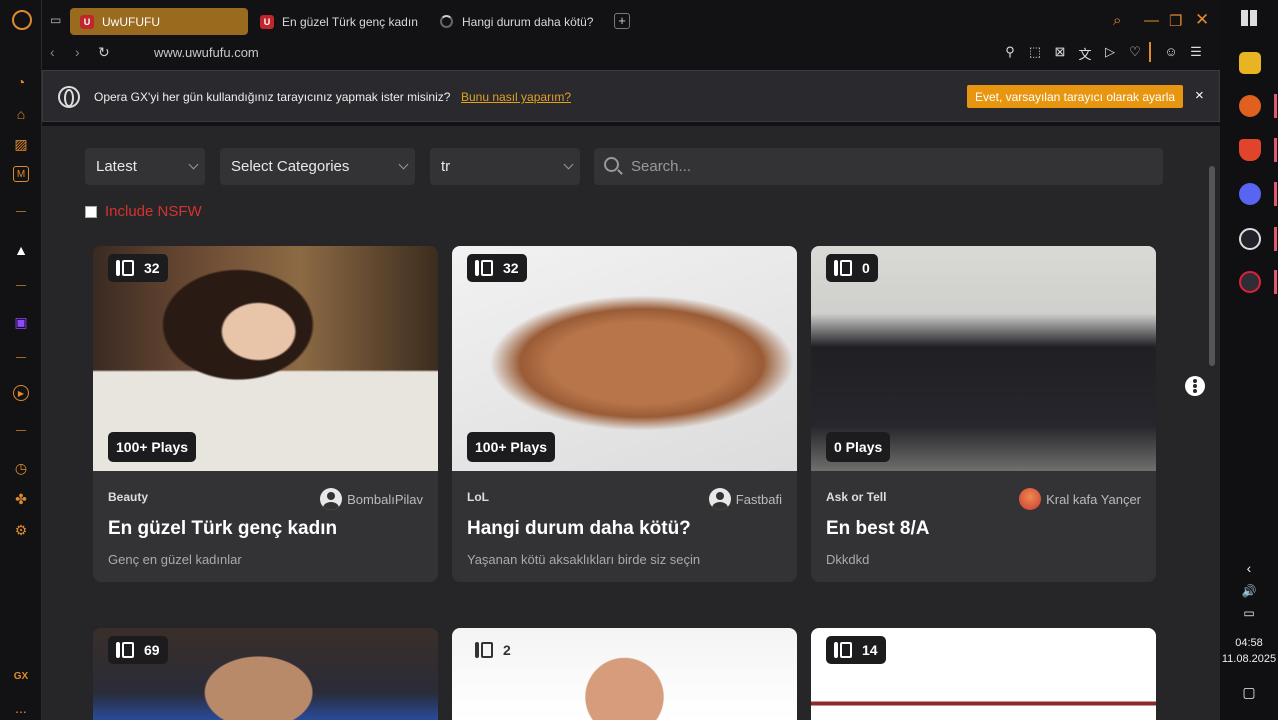 This screenshot has height=720, width=1278. Describe the element at coordinates (1249, 643) in the screenshot. I see `clock-time: 04:58` at that location.